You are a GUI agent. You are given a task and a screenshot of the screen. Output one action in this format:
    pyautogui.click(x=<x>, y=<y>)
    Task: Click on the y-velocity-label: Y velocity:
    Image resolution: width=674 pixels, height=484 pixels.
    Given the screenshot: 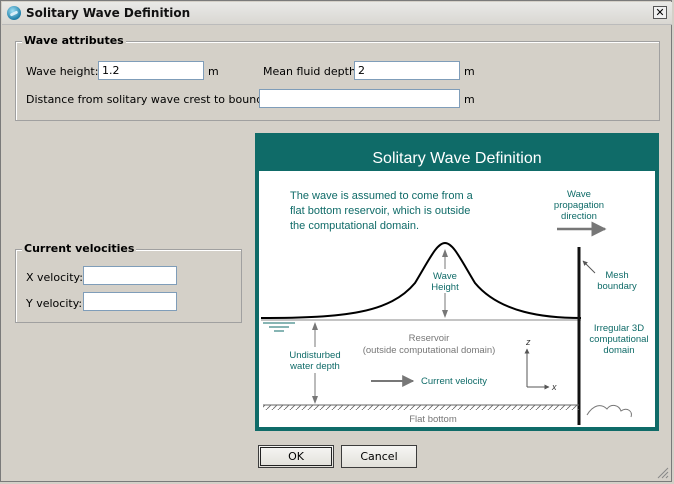 What is the action you would take?
    pyautogui.click(x=54, y=303)
    